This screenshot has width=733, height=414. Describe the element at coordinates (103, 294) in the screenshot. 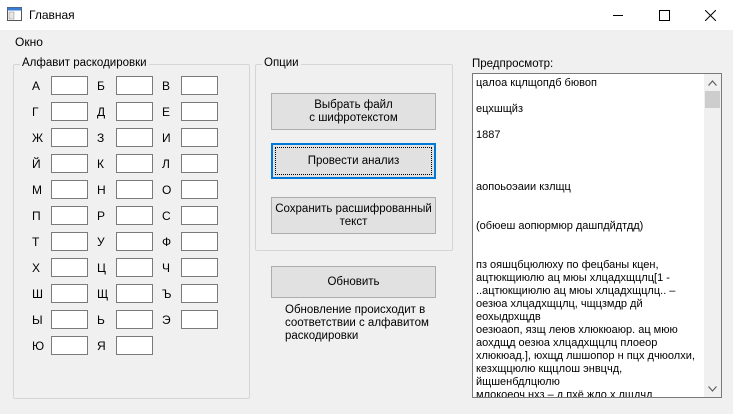

I see `alphabet-letter-label: Щ` at that location.